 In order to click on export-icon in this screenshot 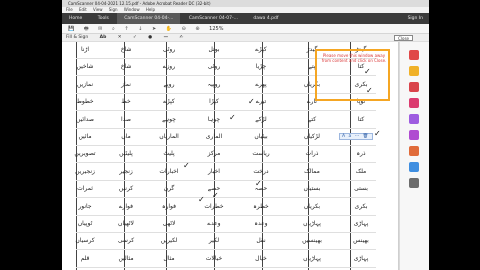, I will do `click(414, 103)`.